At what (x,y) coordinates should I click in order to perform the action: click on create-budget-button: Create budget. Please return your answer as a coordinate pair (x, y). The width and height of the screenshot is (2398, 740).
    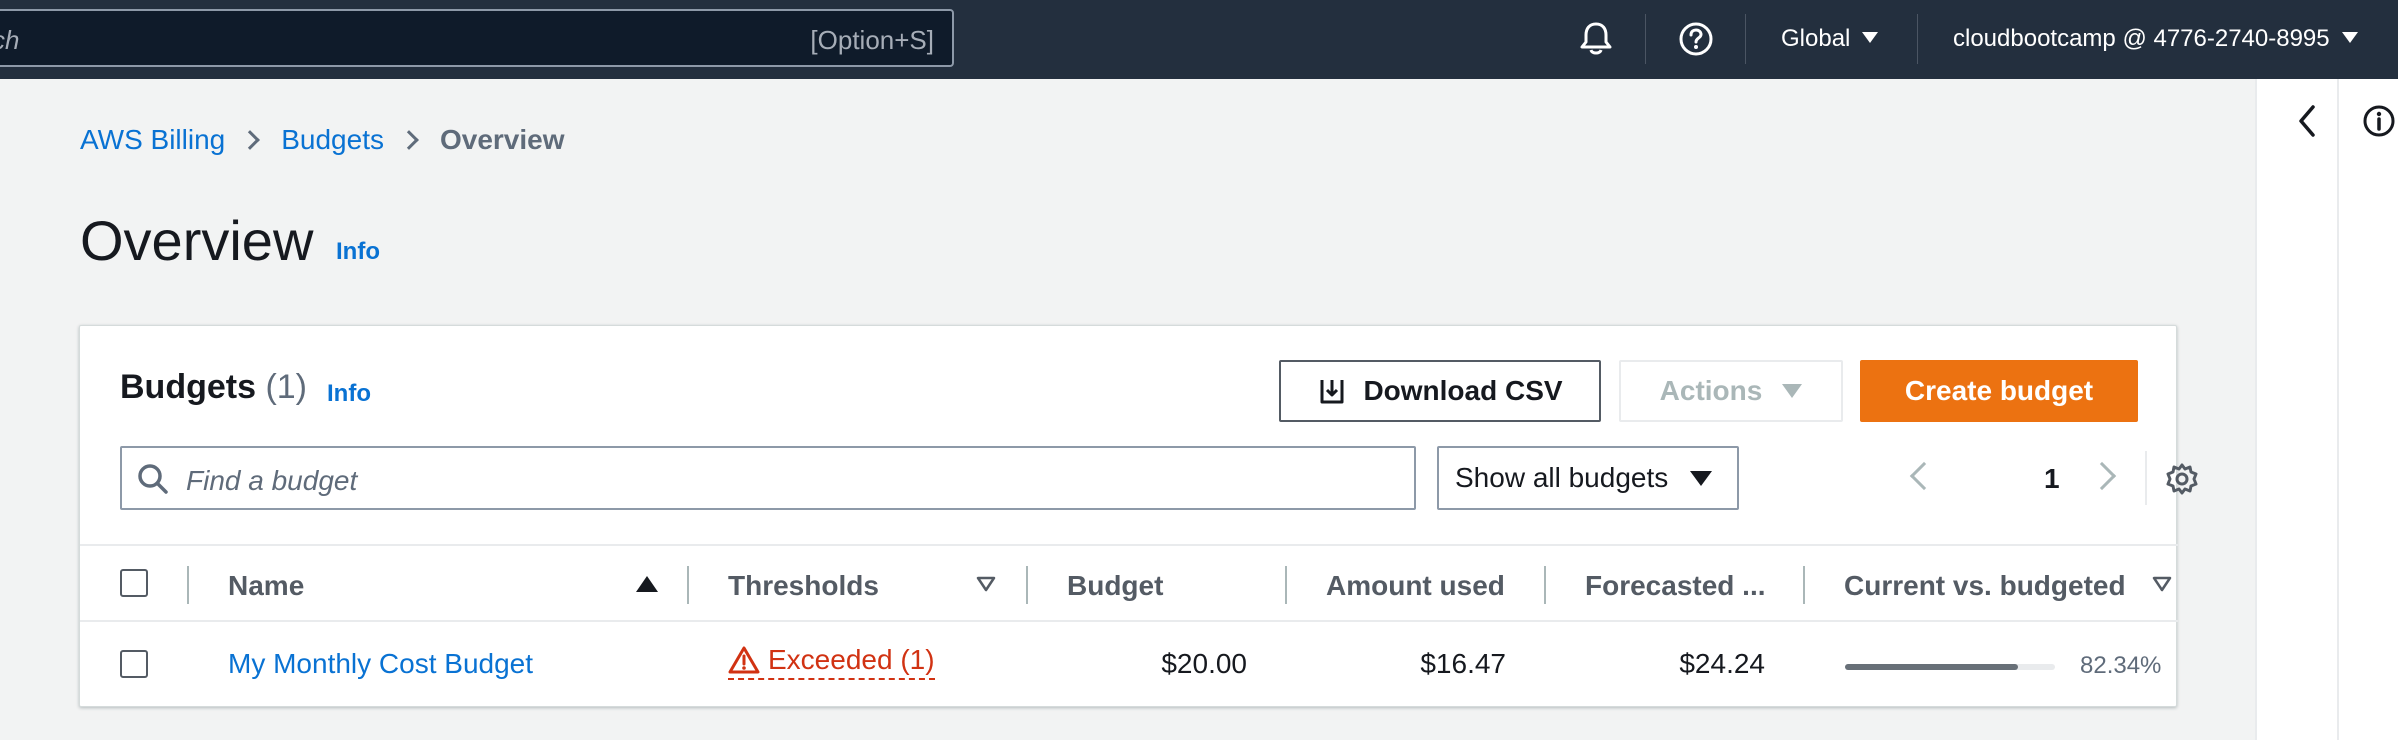
    Looking at the image, I should click on (1999, 391).